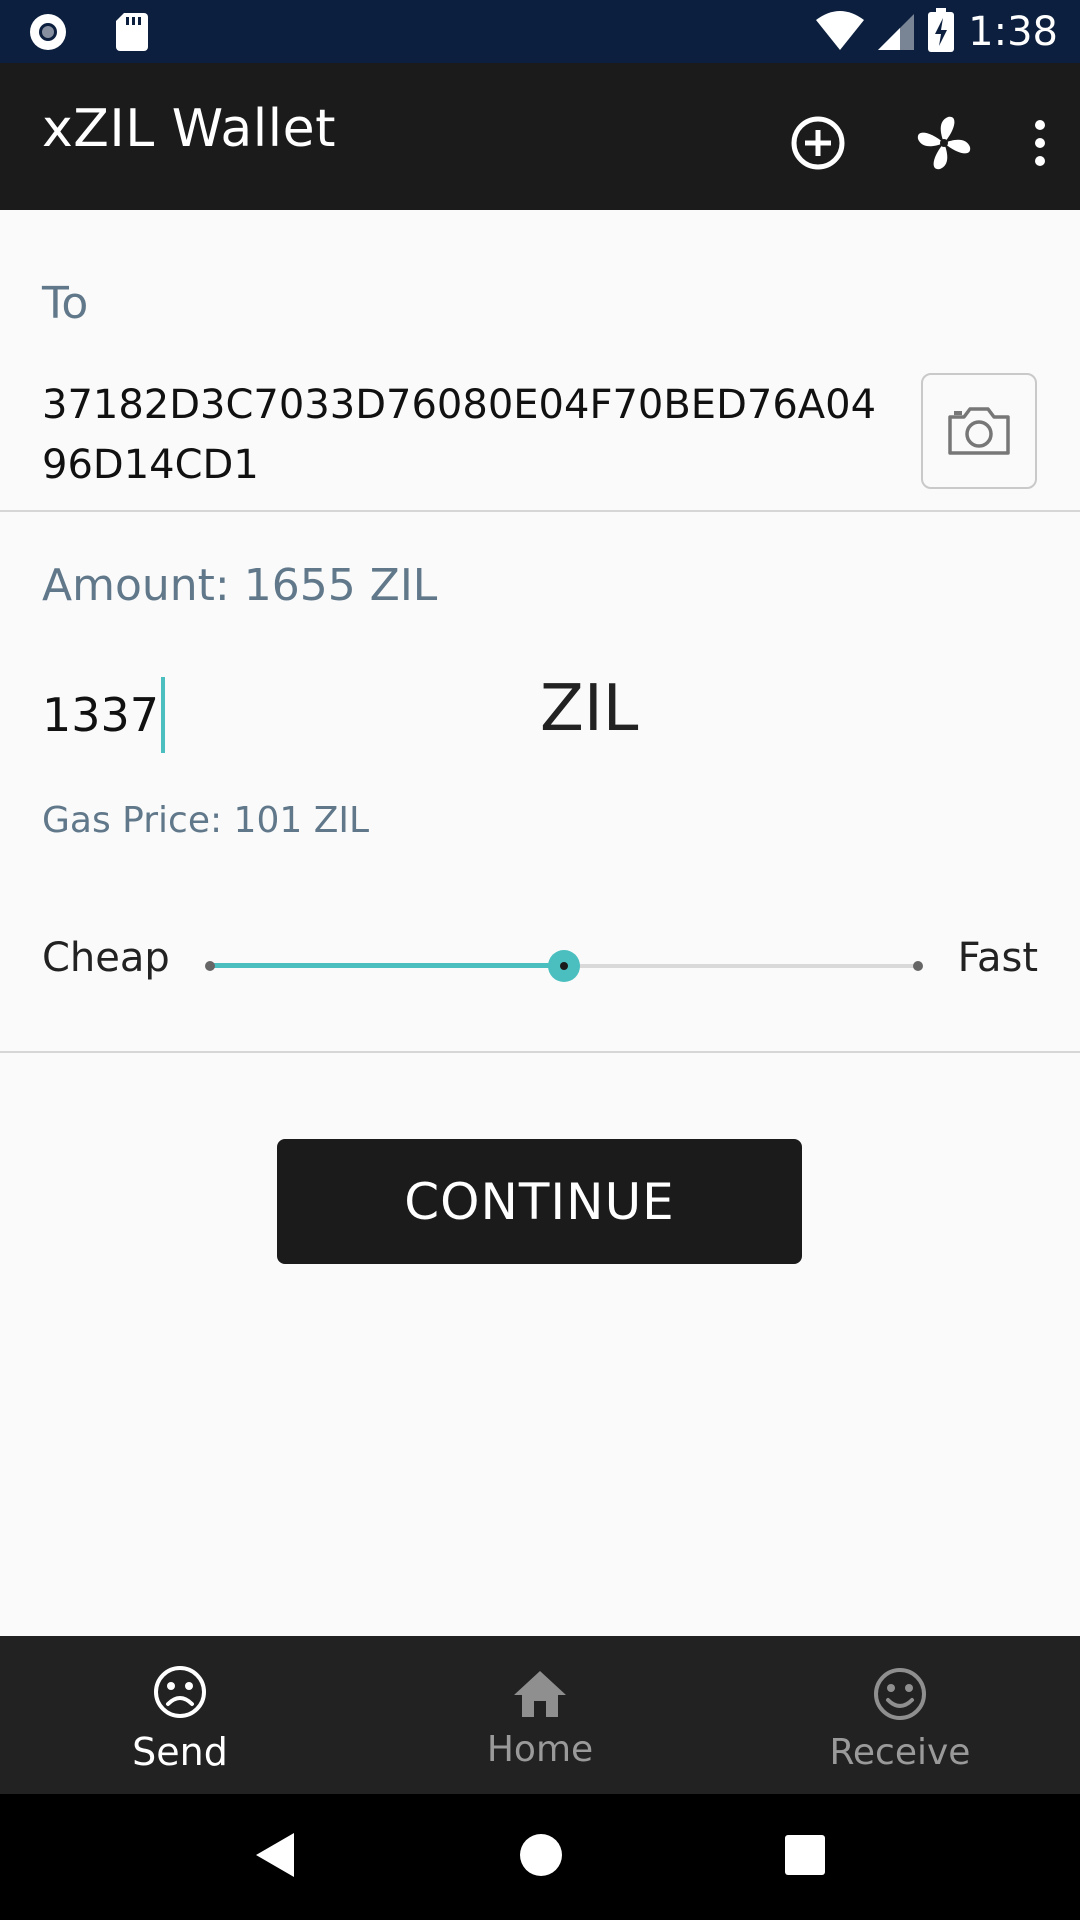  I want to click on slider-thumb, so click(564, 966).